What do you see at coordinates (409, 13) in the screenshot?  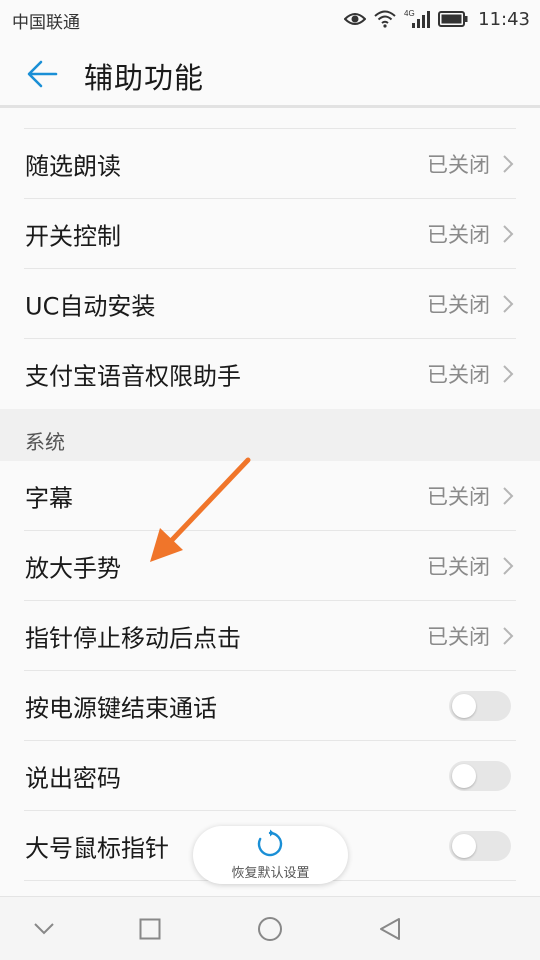 I see `network-badge: 4G` at bounding box center [409, 13].